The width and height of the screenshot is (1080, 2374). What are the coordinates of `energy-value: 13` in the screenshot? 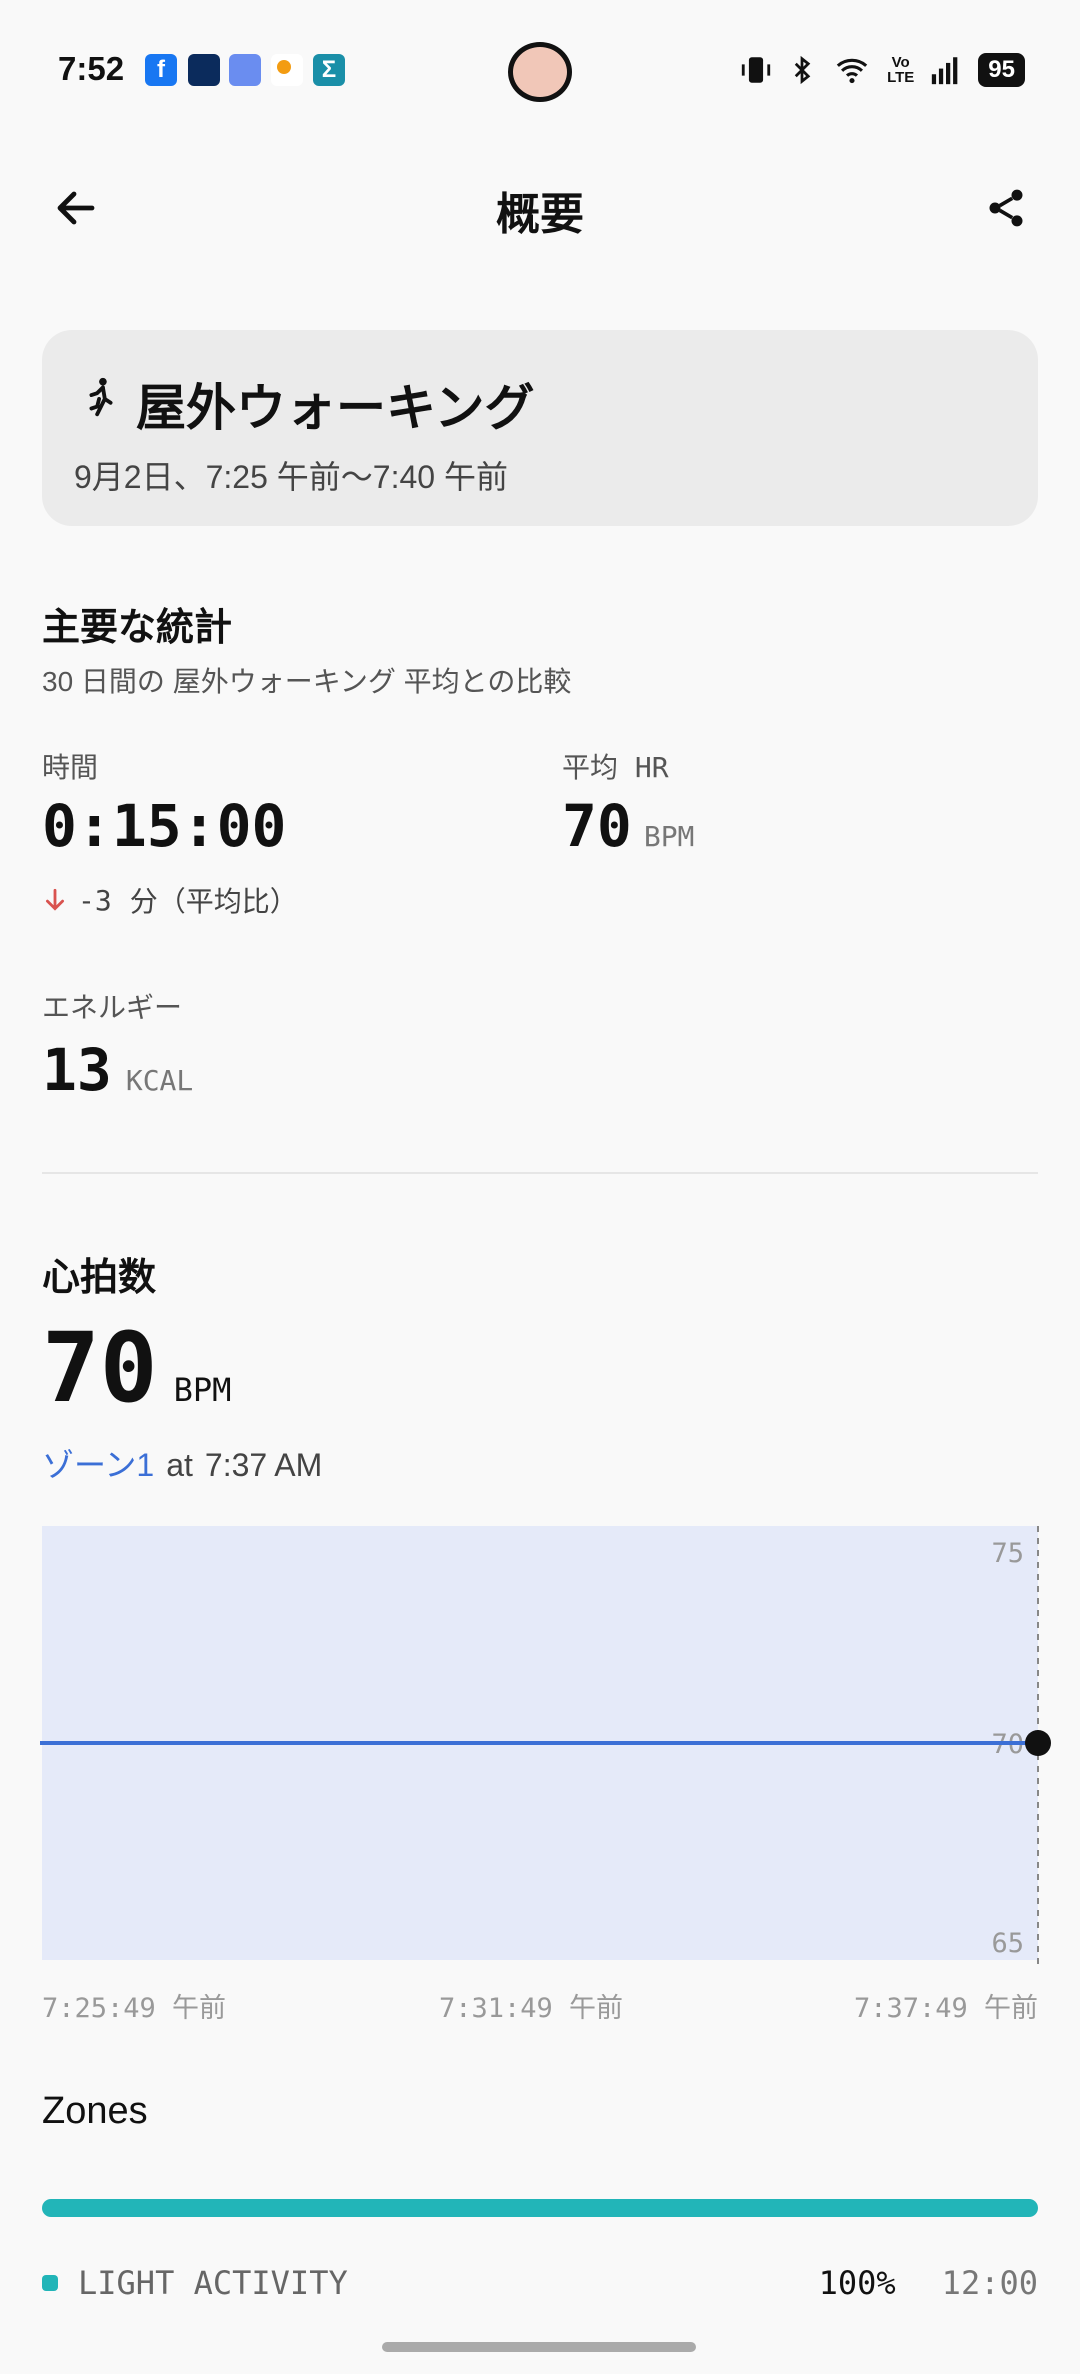 It's located at (77, 1070).